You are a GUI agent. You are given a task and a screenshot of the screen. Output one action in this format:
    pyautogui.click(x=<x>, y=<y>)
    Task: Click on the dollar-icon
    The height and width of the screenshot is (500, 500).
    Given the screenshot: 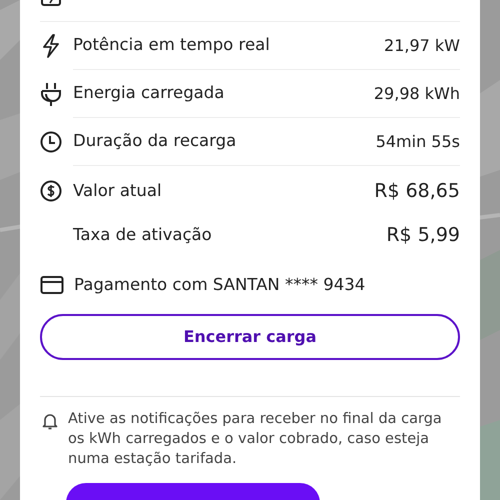 What is the action you would take?
    pyautogui.click(x=51, y=191)
    